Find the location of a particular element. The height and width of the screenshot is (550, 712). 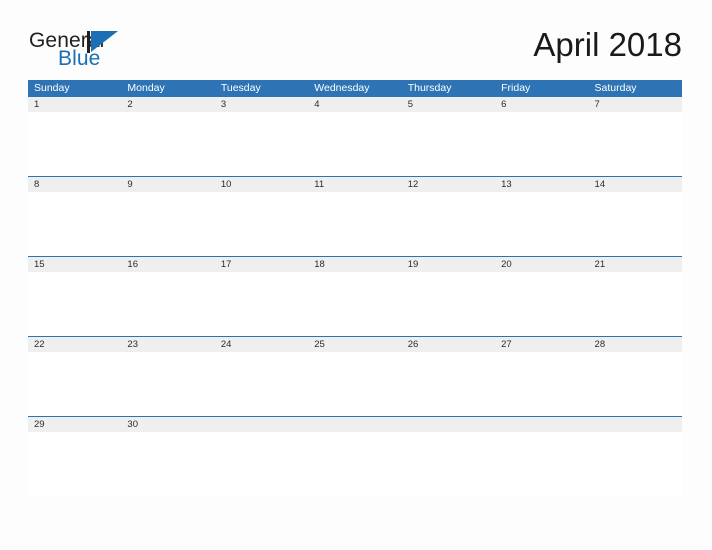

day-number: 3 is located at coordinates (261, 104).